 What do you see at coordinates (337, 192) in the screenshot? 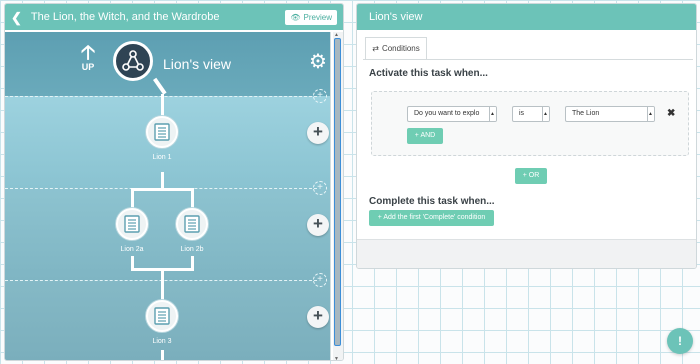
I see `scrollbar-thumb` at bounding box center [337, 192].